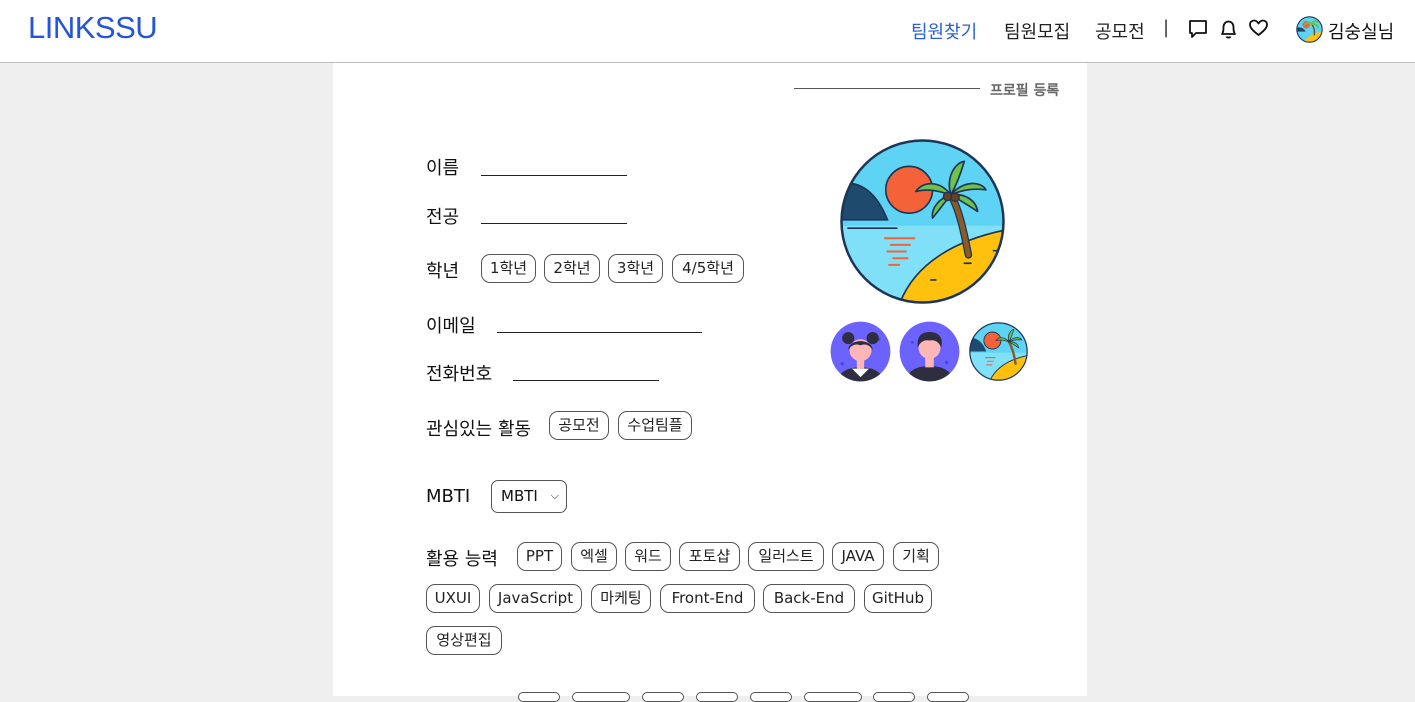 The height and width of the screenshot is (702, 1415). What do you see at coordinates (508, 268) in the screenshot?
I see `grade-chip-1: 1학년` at bounding box center [508, 268].